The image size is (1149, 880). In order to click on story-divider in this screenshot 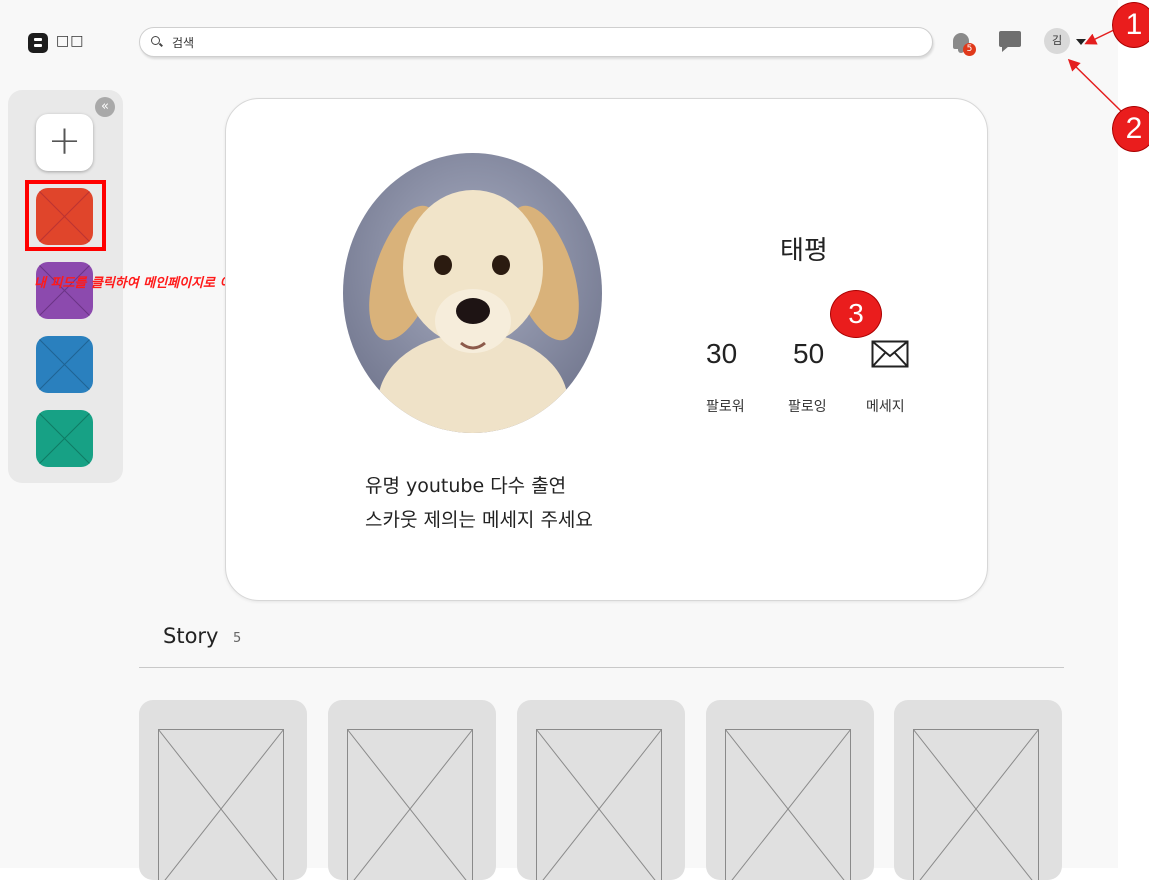, I will do `click(601, 667)`.